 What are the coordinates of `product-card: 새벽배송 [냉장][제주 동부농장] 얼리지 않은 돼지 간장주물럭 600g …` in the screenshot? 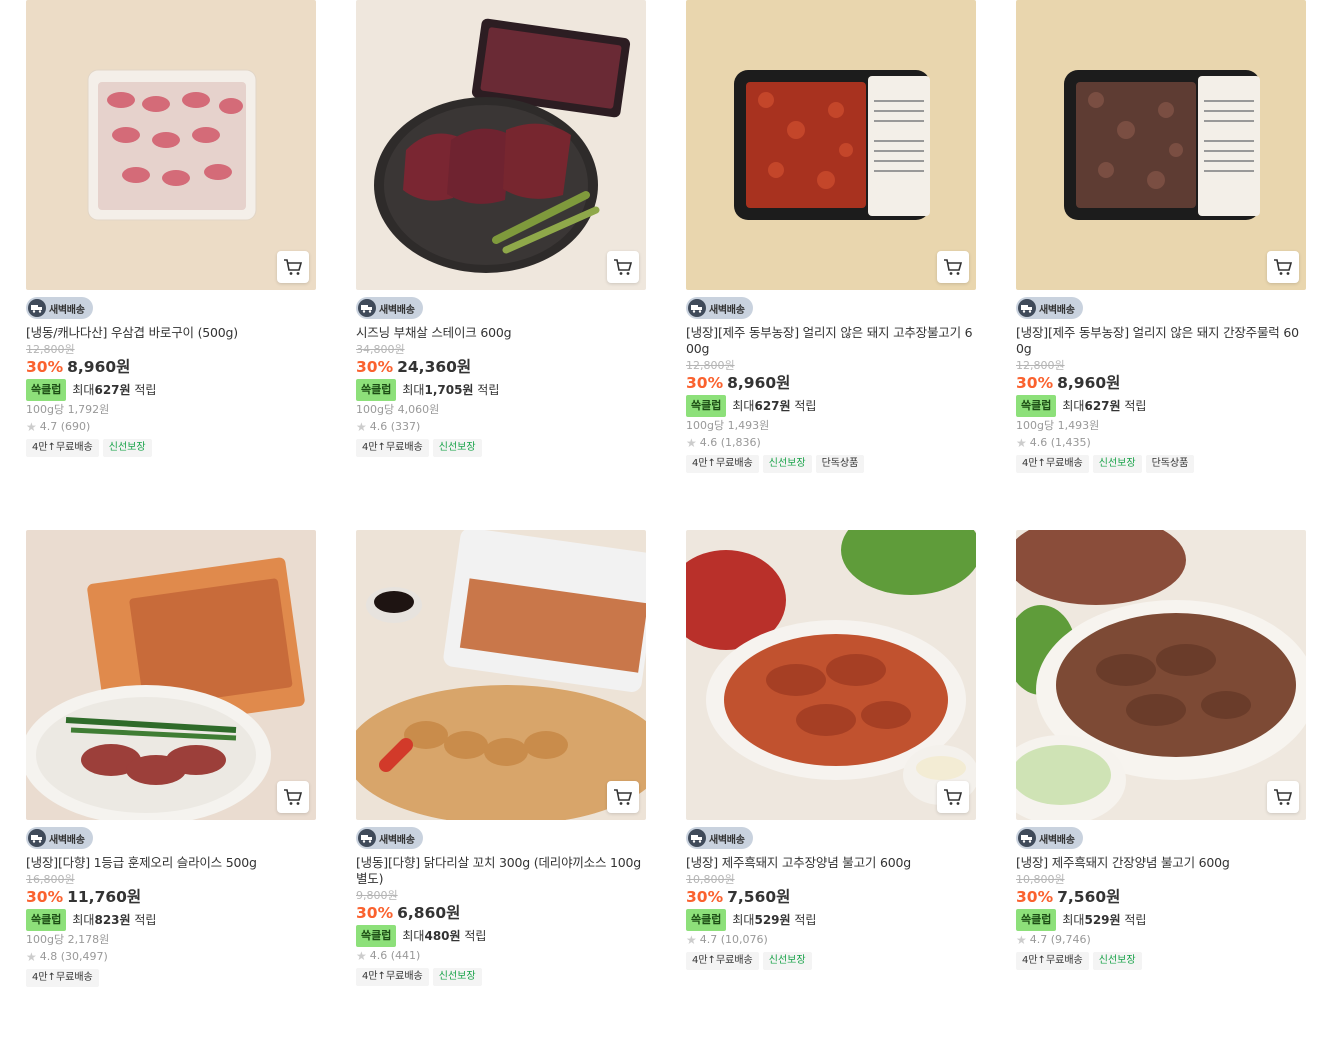 It's located at (1161, 265).